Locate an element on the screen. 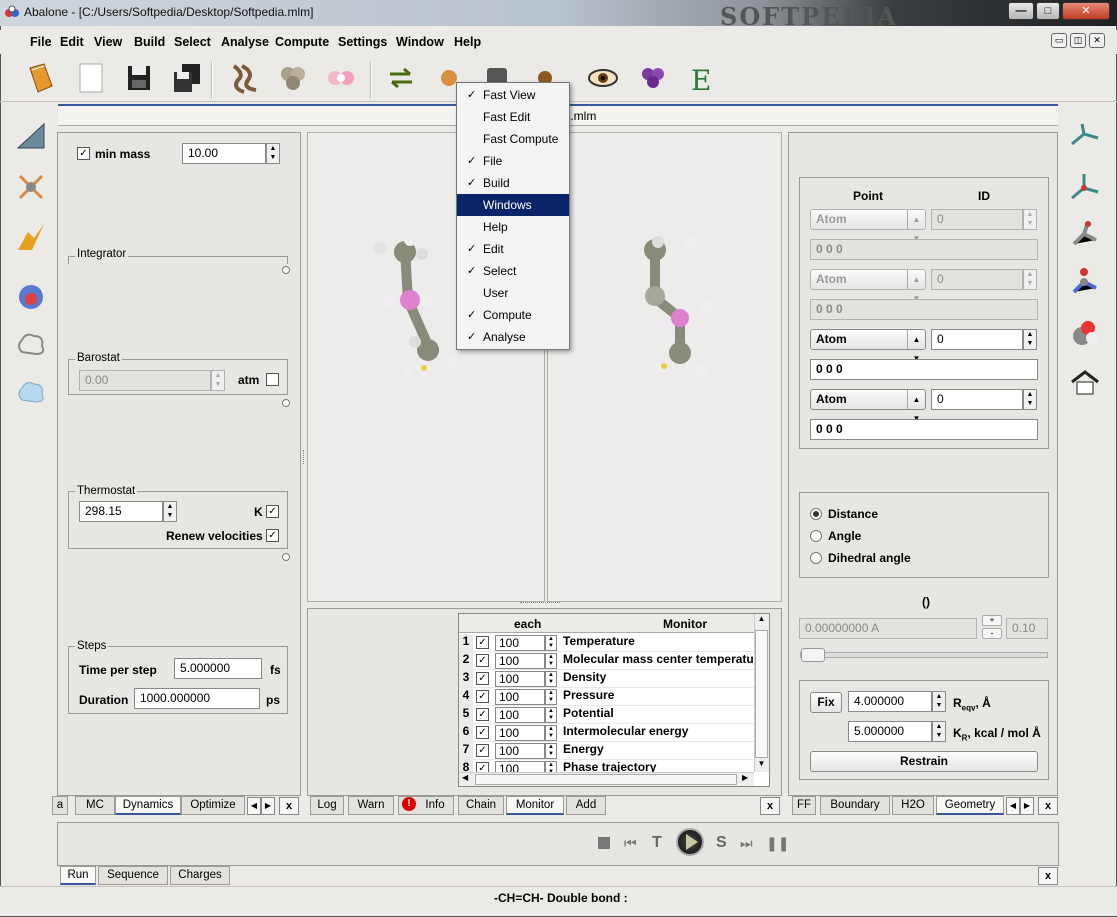 The height and width of the screenshot is (917, 1117). maximize-button: □ is located at coordinates (1048, 11).